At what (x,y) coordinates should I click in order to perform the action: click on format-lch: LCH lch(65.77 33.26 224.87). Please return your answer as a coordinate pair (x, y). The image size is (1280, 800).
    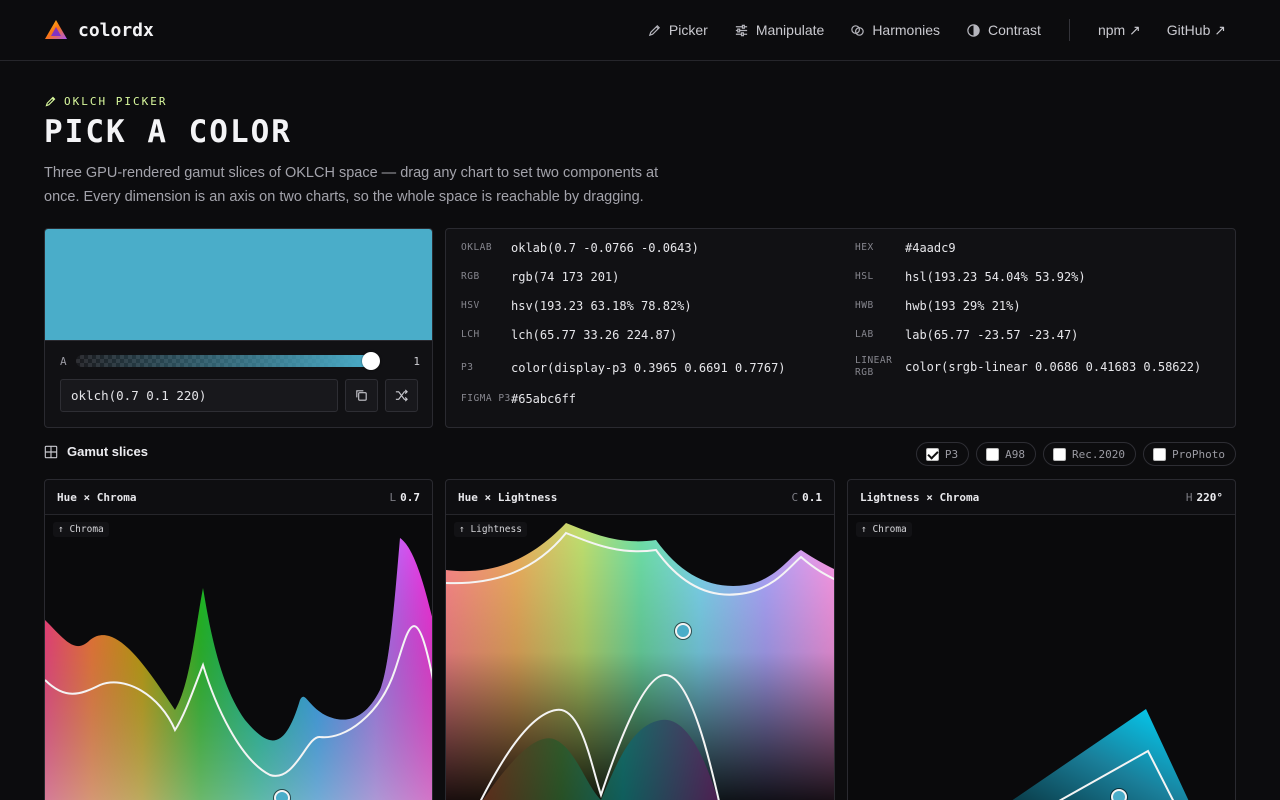
    Looking at the image, I should click on (569, 335).